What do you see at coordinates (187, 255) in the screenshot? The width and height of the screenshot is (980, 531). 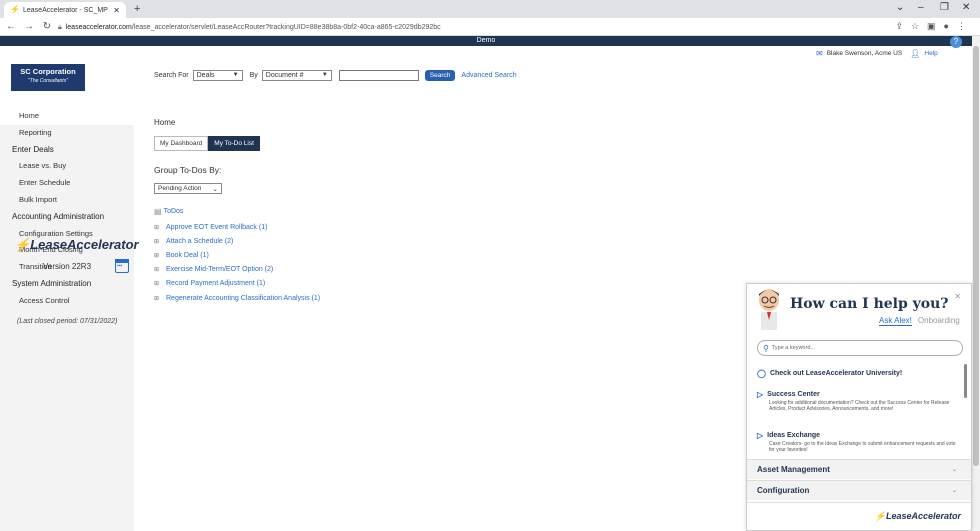 I see `todo-label: Book Deal (1)` at bounding box center [187, 255].